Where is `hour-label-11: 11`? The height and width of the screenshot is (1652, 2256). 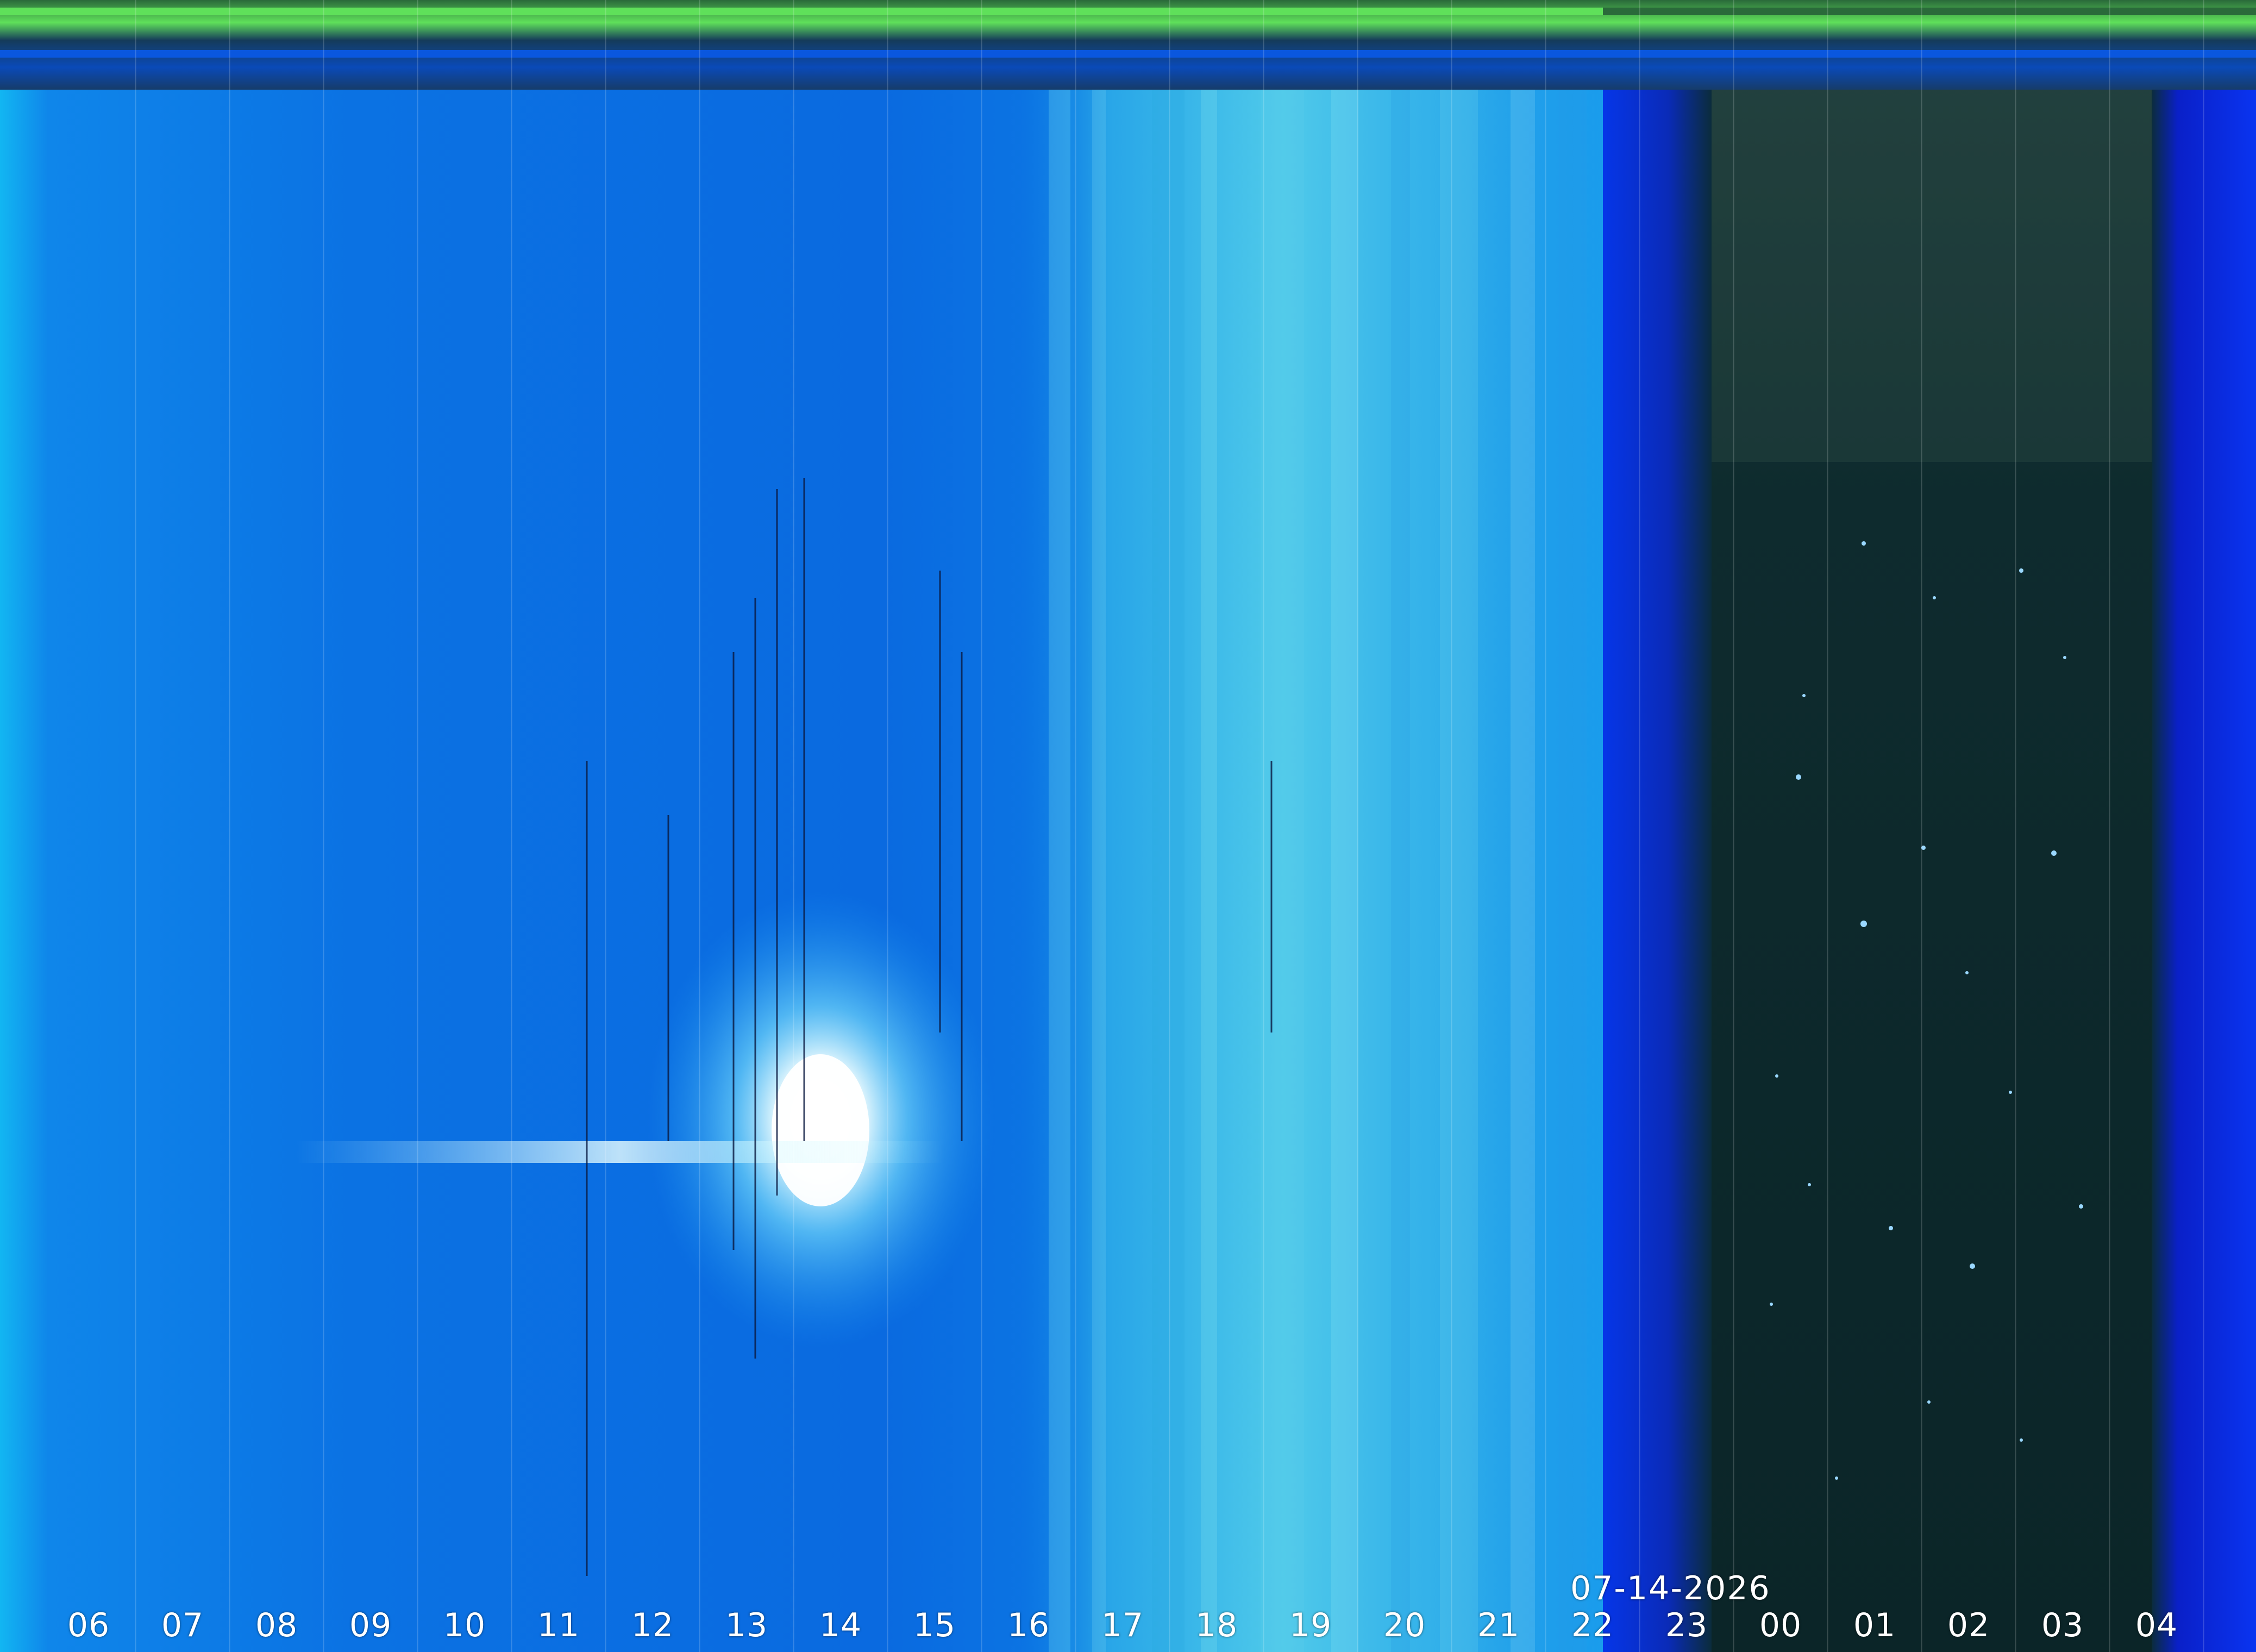 hour-label-11: 11 is located at coordinates (558, 1625).